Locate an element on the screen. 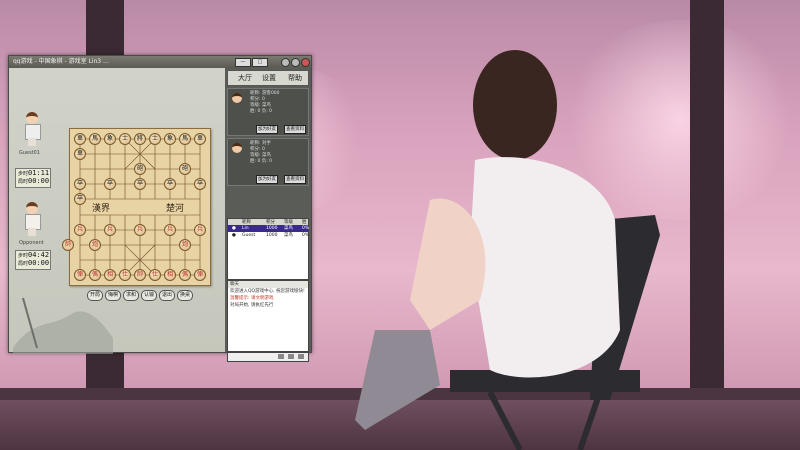 This screenshot has height=450, width=800. player-name: Guest is located at coordinates (249, 235).